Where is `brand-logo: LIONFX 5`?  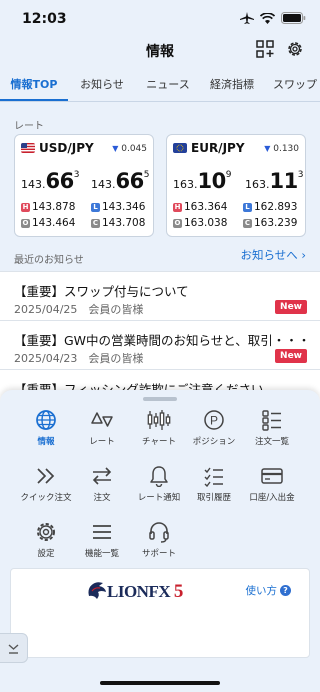 brand-logo: LIONFX 5 is located at coordinates (145, 591).